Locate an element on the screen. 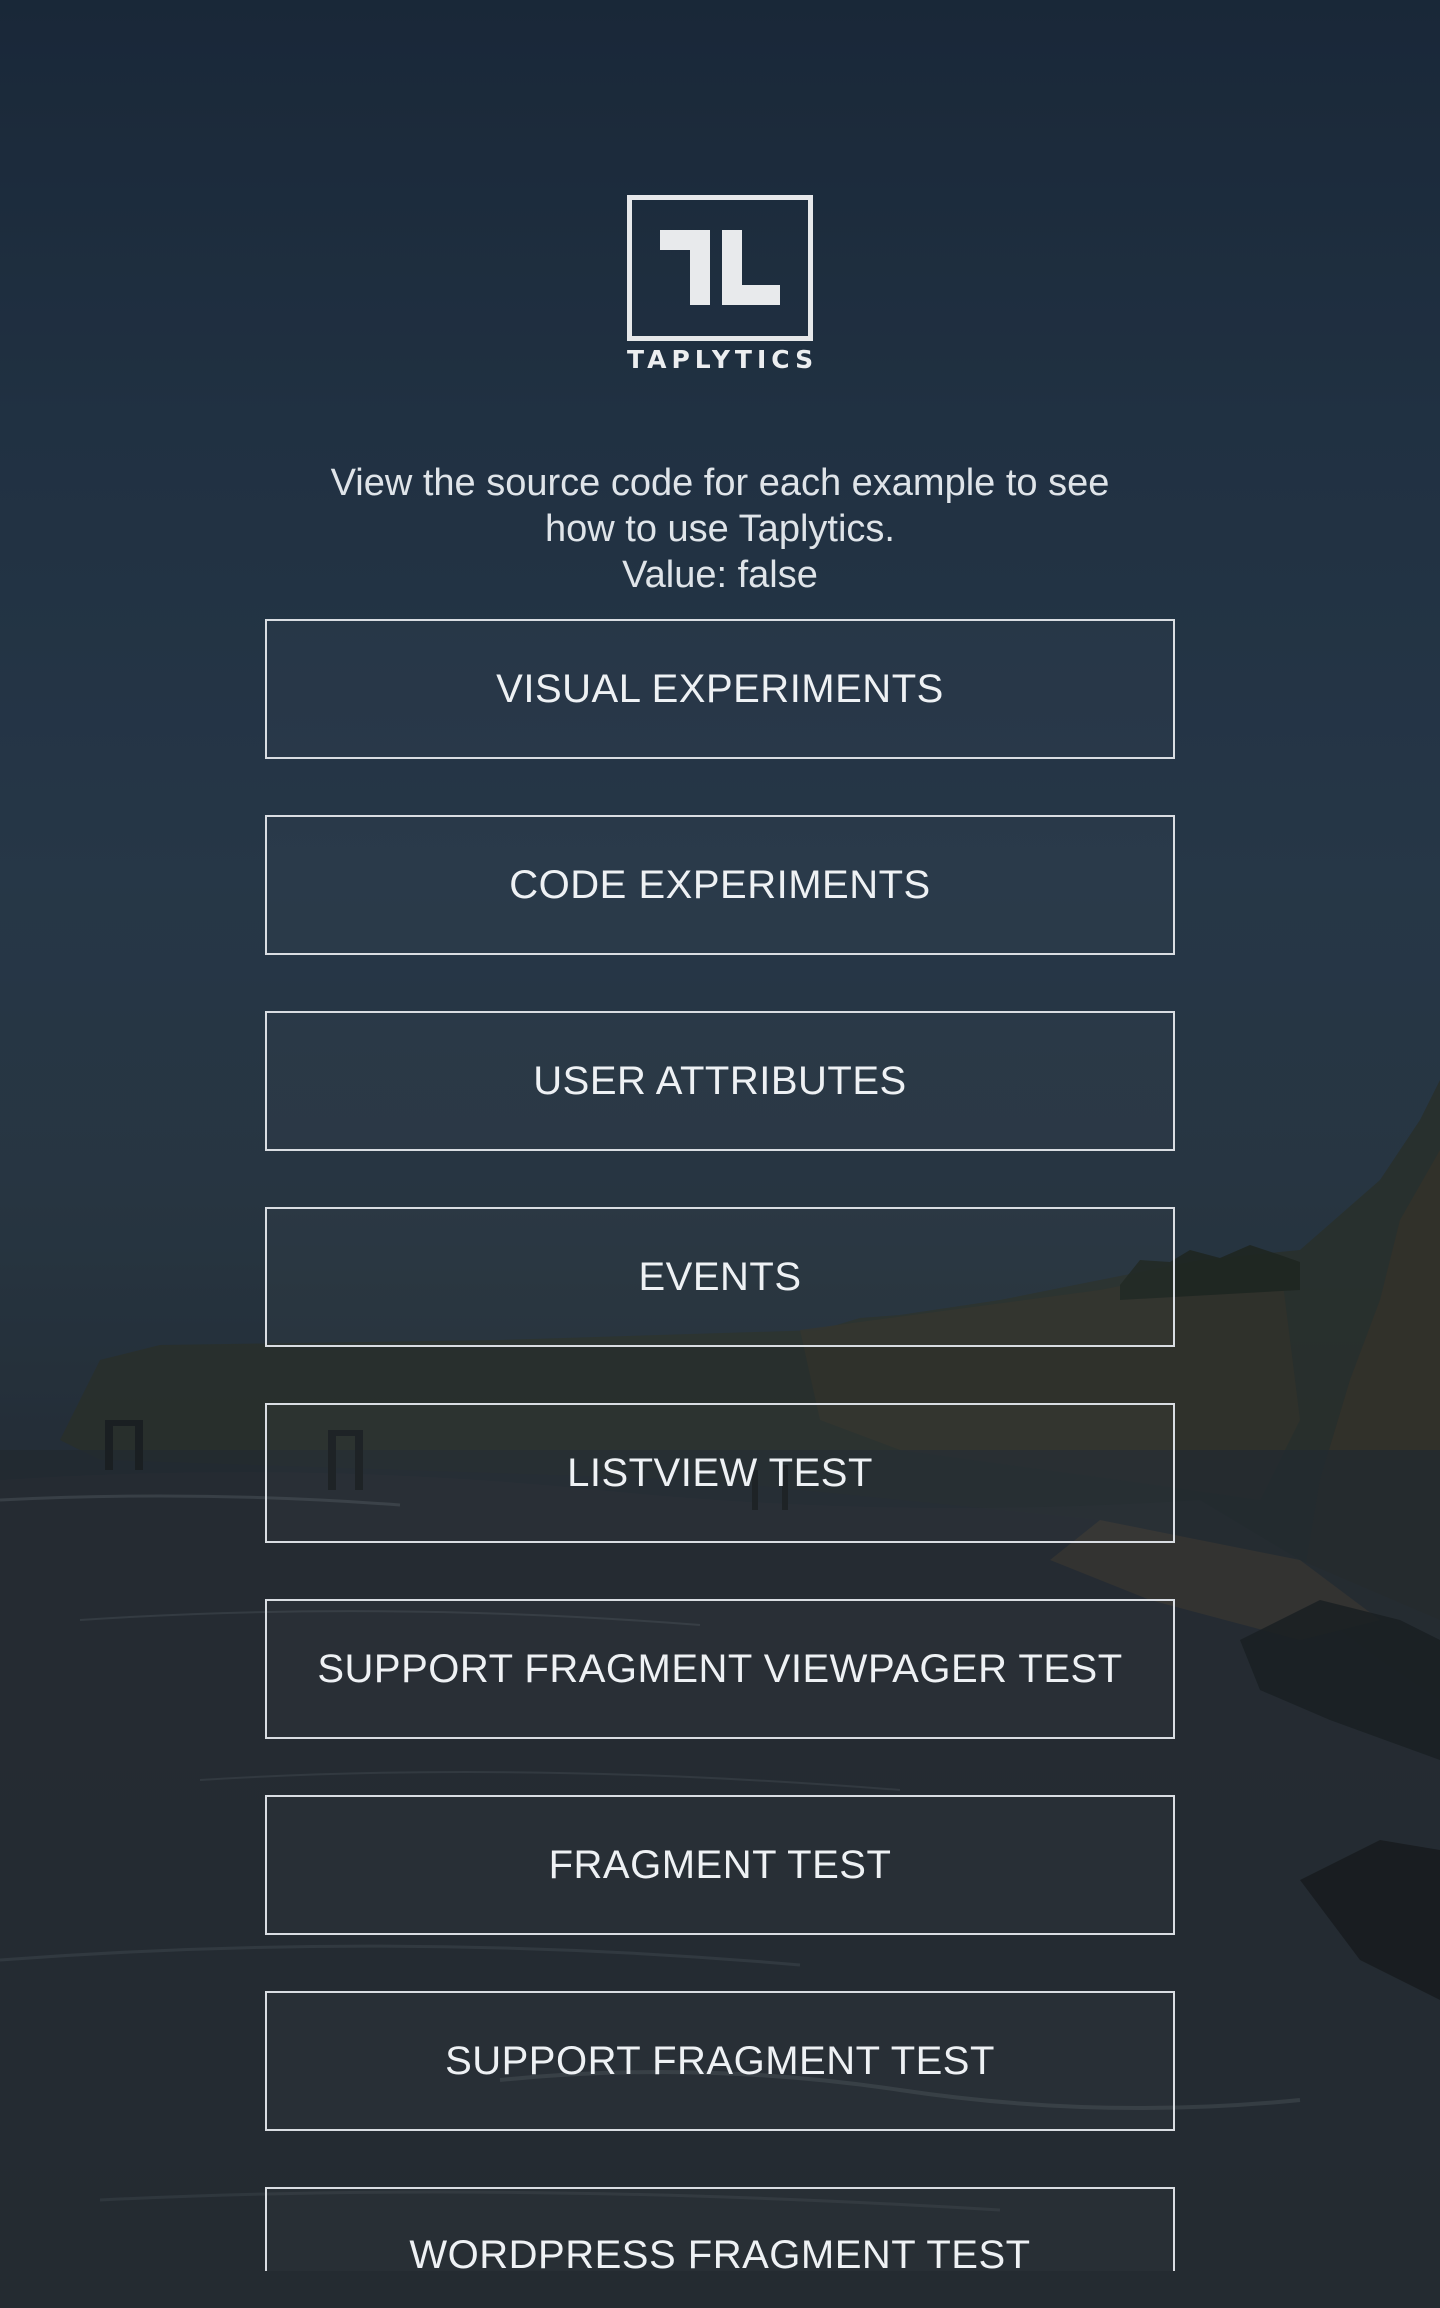 The image size is (1440, 2308). taplytics-logo: TAPLYTICS is located at coordinates (720, 285).